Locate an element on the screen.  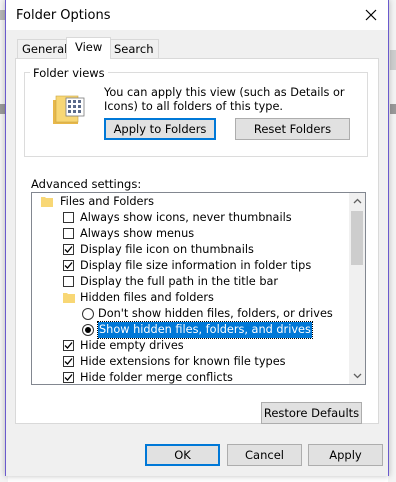
tree-radio-row: Show hidden files, folders, and drives is located at coordinates (190, 330).